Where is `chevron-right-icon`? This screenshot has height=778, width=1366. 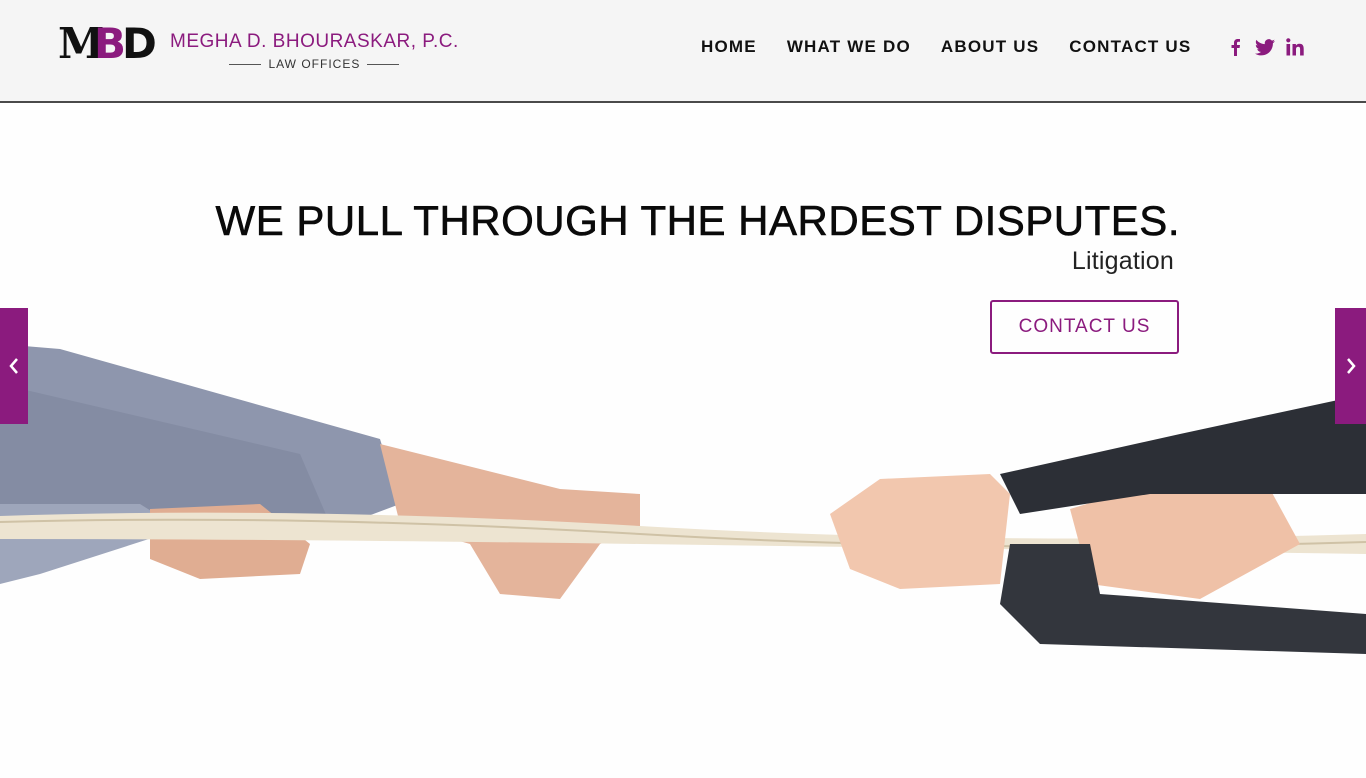 chevron-right-icon is located at coordinates (1351, 366).